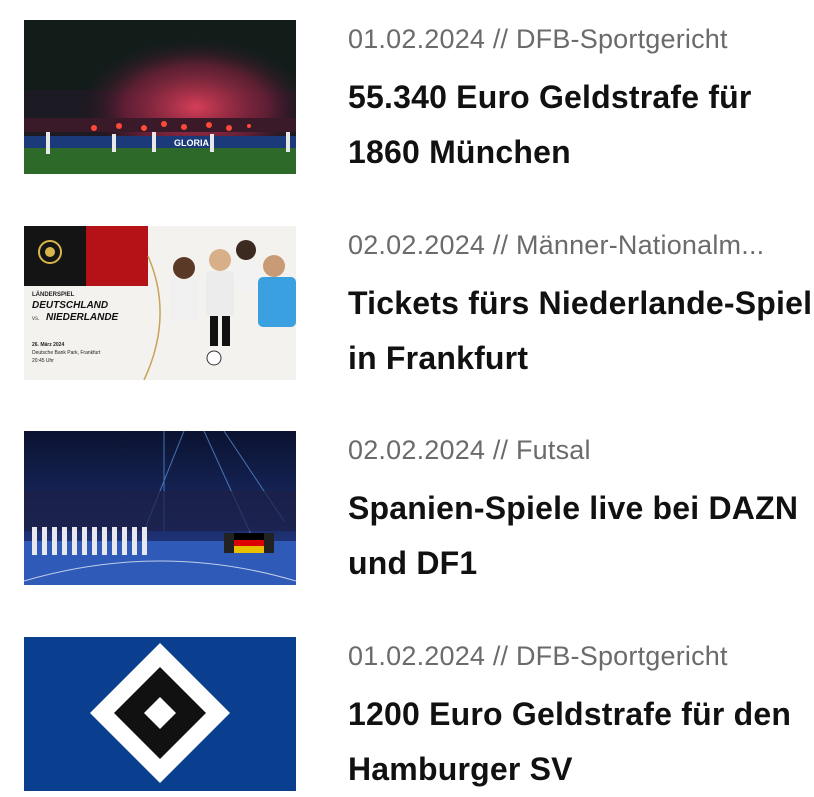  I want to click on stadium-pyro-image: GLORIA, so click(160, 97).